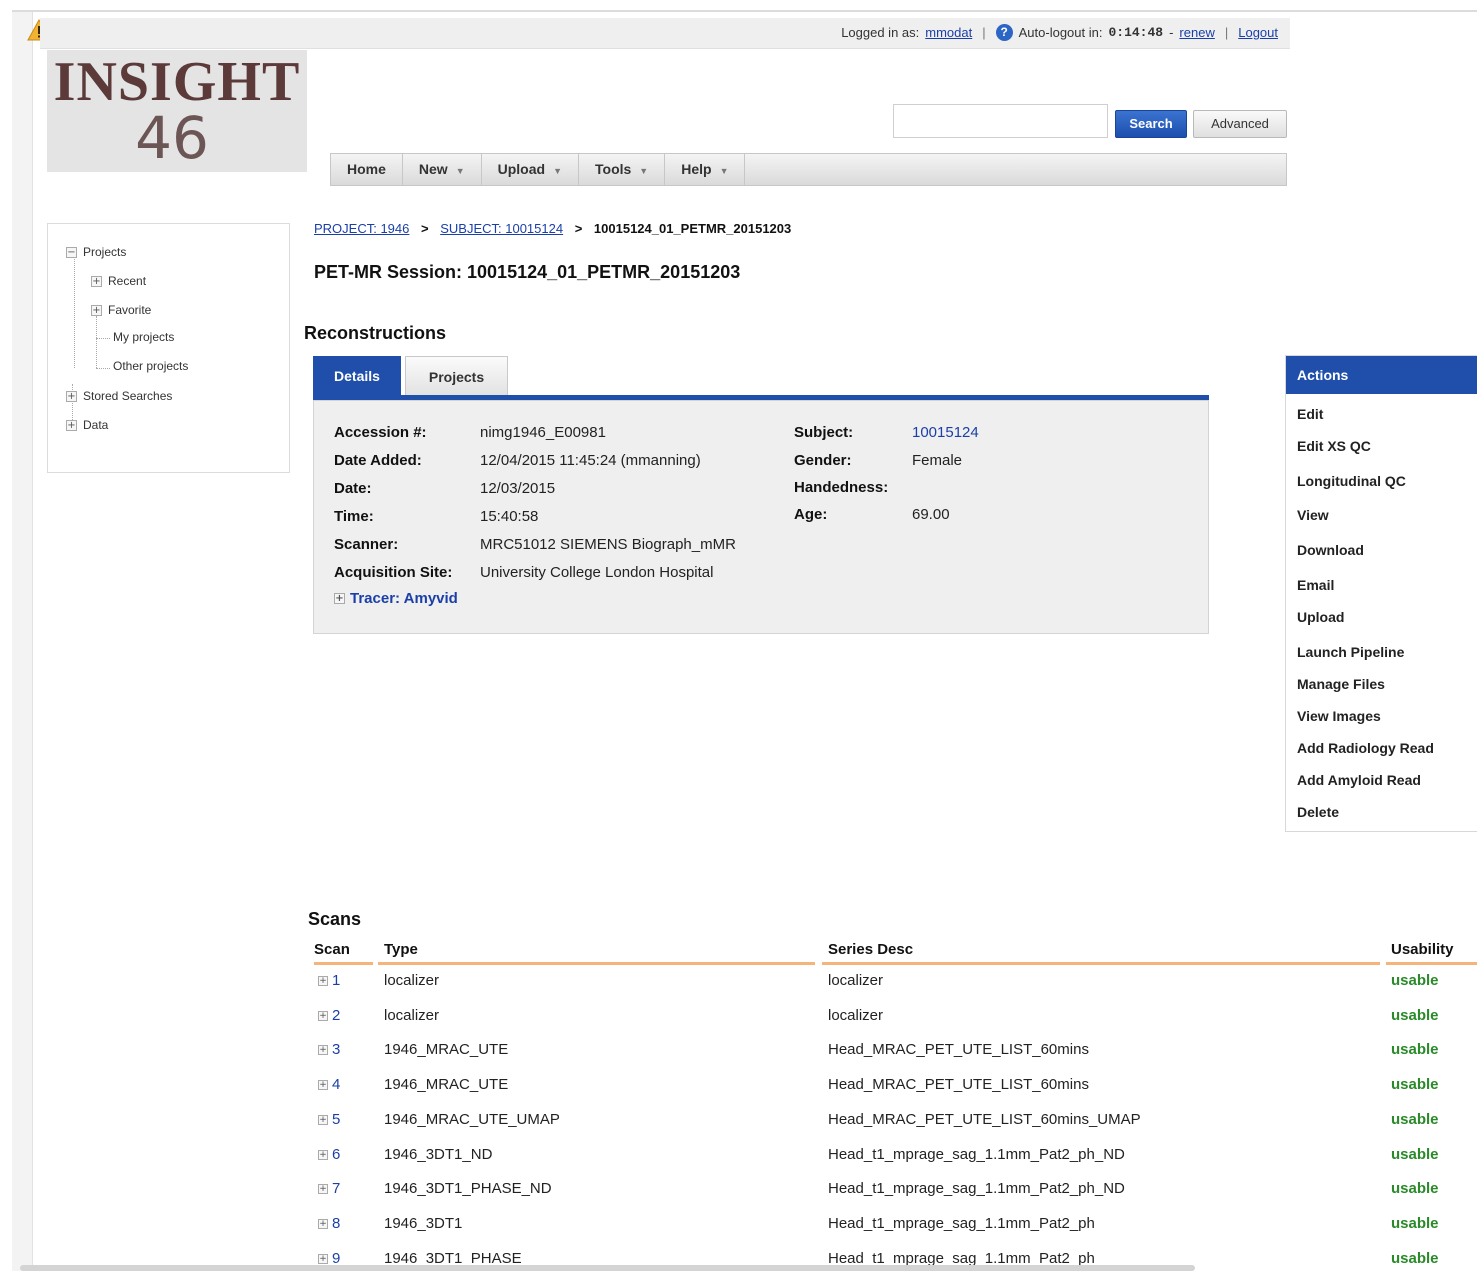 The width and height of the screenshot is (1477, 1271). I want to click on scan-type: 1946_3DT1_PHASE_ND, so click(468, 1188).